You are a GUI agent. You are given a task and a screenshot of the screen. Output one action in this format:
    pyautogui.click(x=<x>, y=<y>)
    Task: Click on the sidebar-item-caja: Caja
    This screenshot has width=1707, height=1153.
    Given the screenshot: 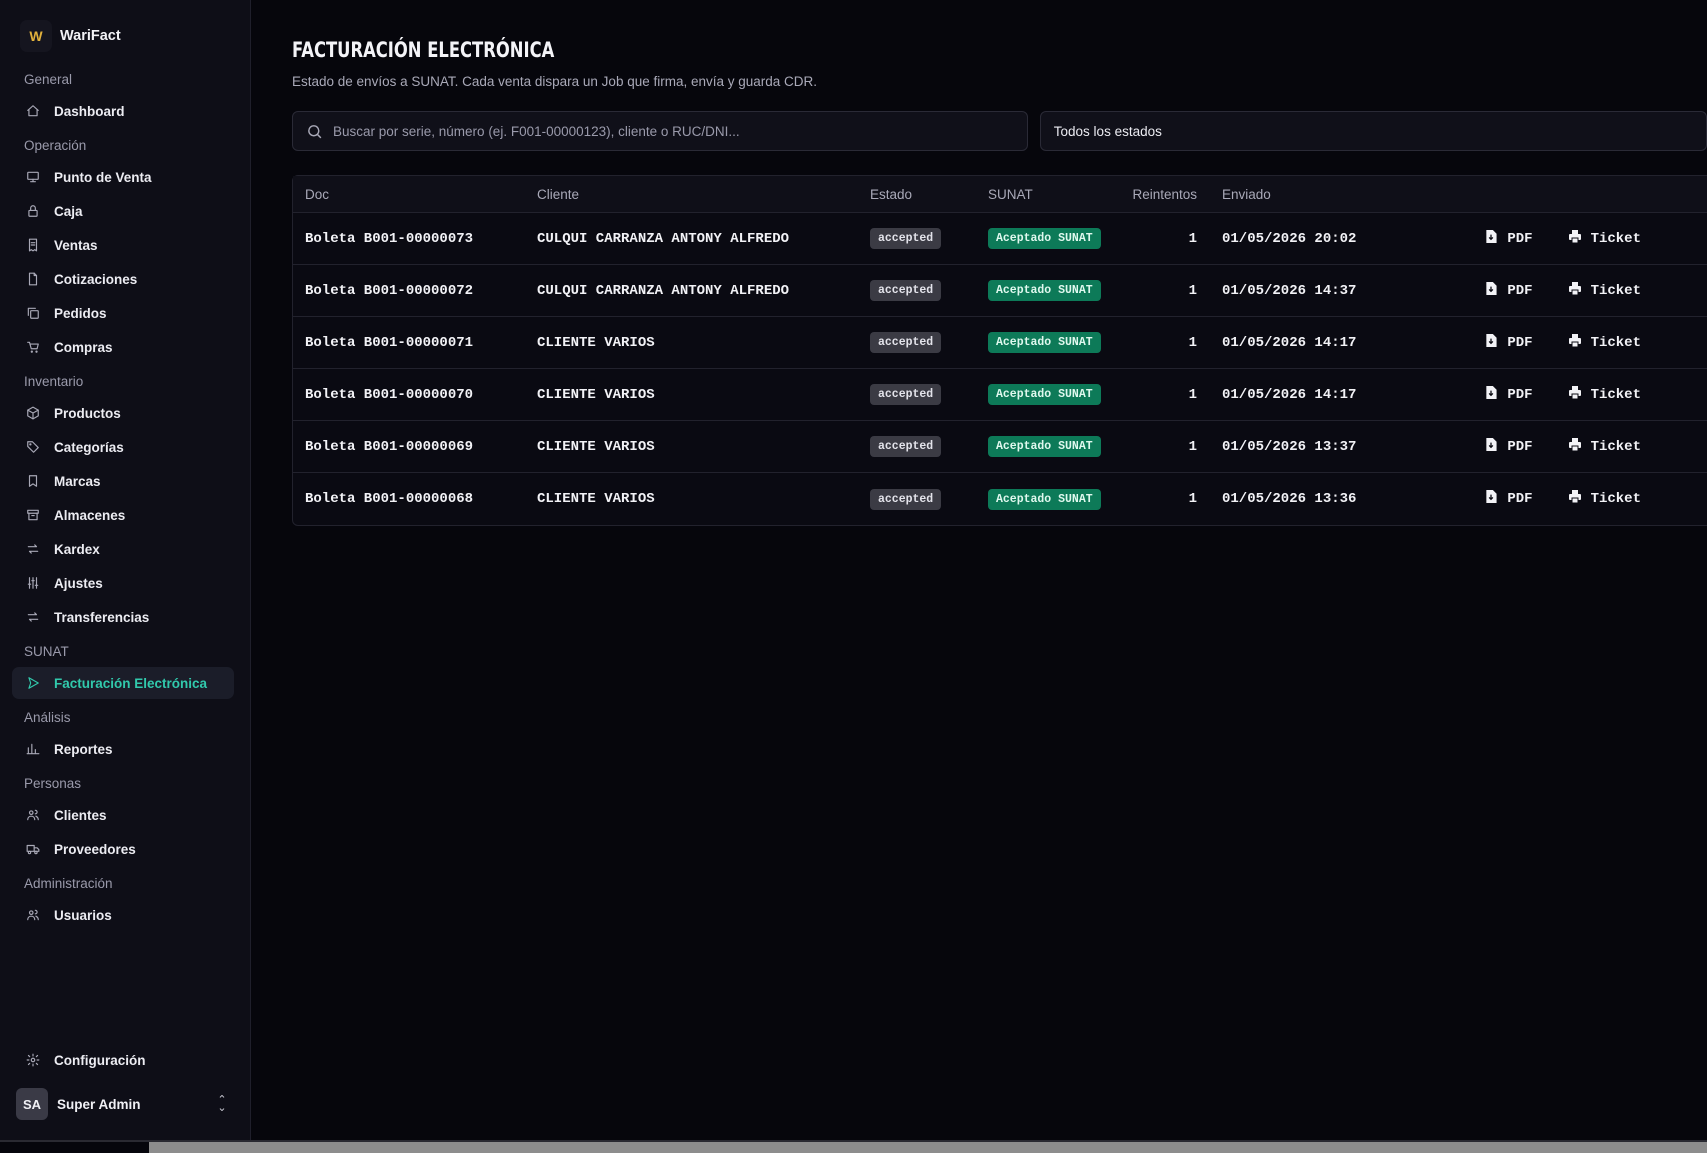 What is the action you would take?
    pyautogui.click(x=123, y=211)
    